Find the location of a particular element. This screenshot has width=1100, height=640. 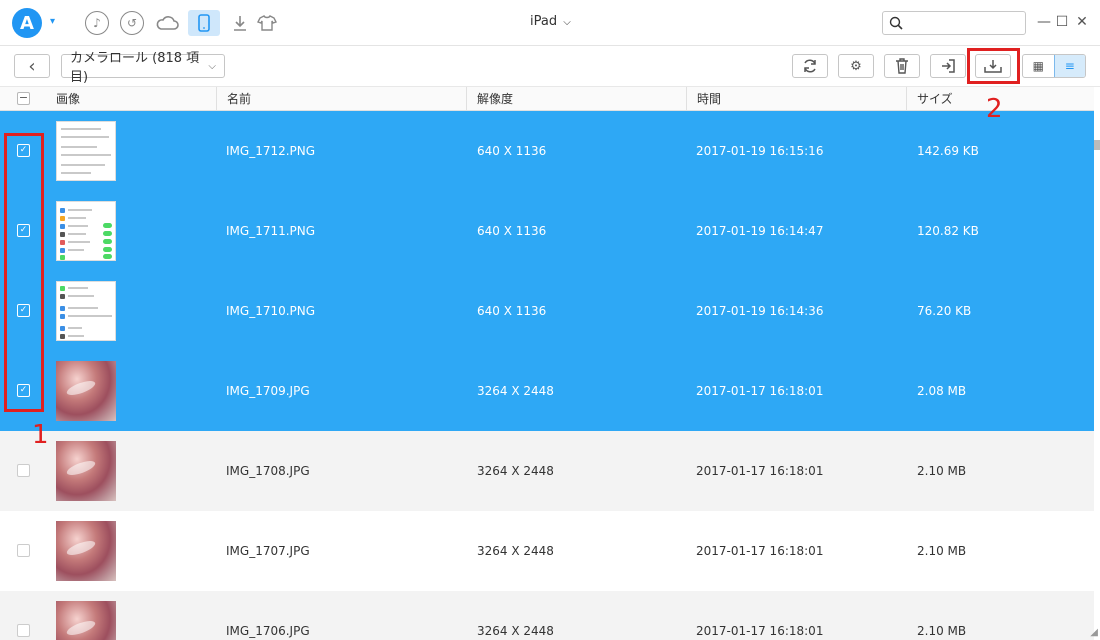

file-size: 2.08 MB is located at coordinates (942, 391).